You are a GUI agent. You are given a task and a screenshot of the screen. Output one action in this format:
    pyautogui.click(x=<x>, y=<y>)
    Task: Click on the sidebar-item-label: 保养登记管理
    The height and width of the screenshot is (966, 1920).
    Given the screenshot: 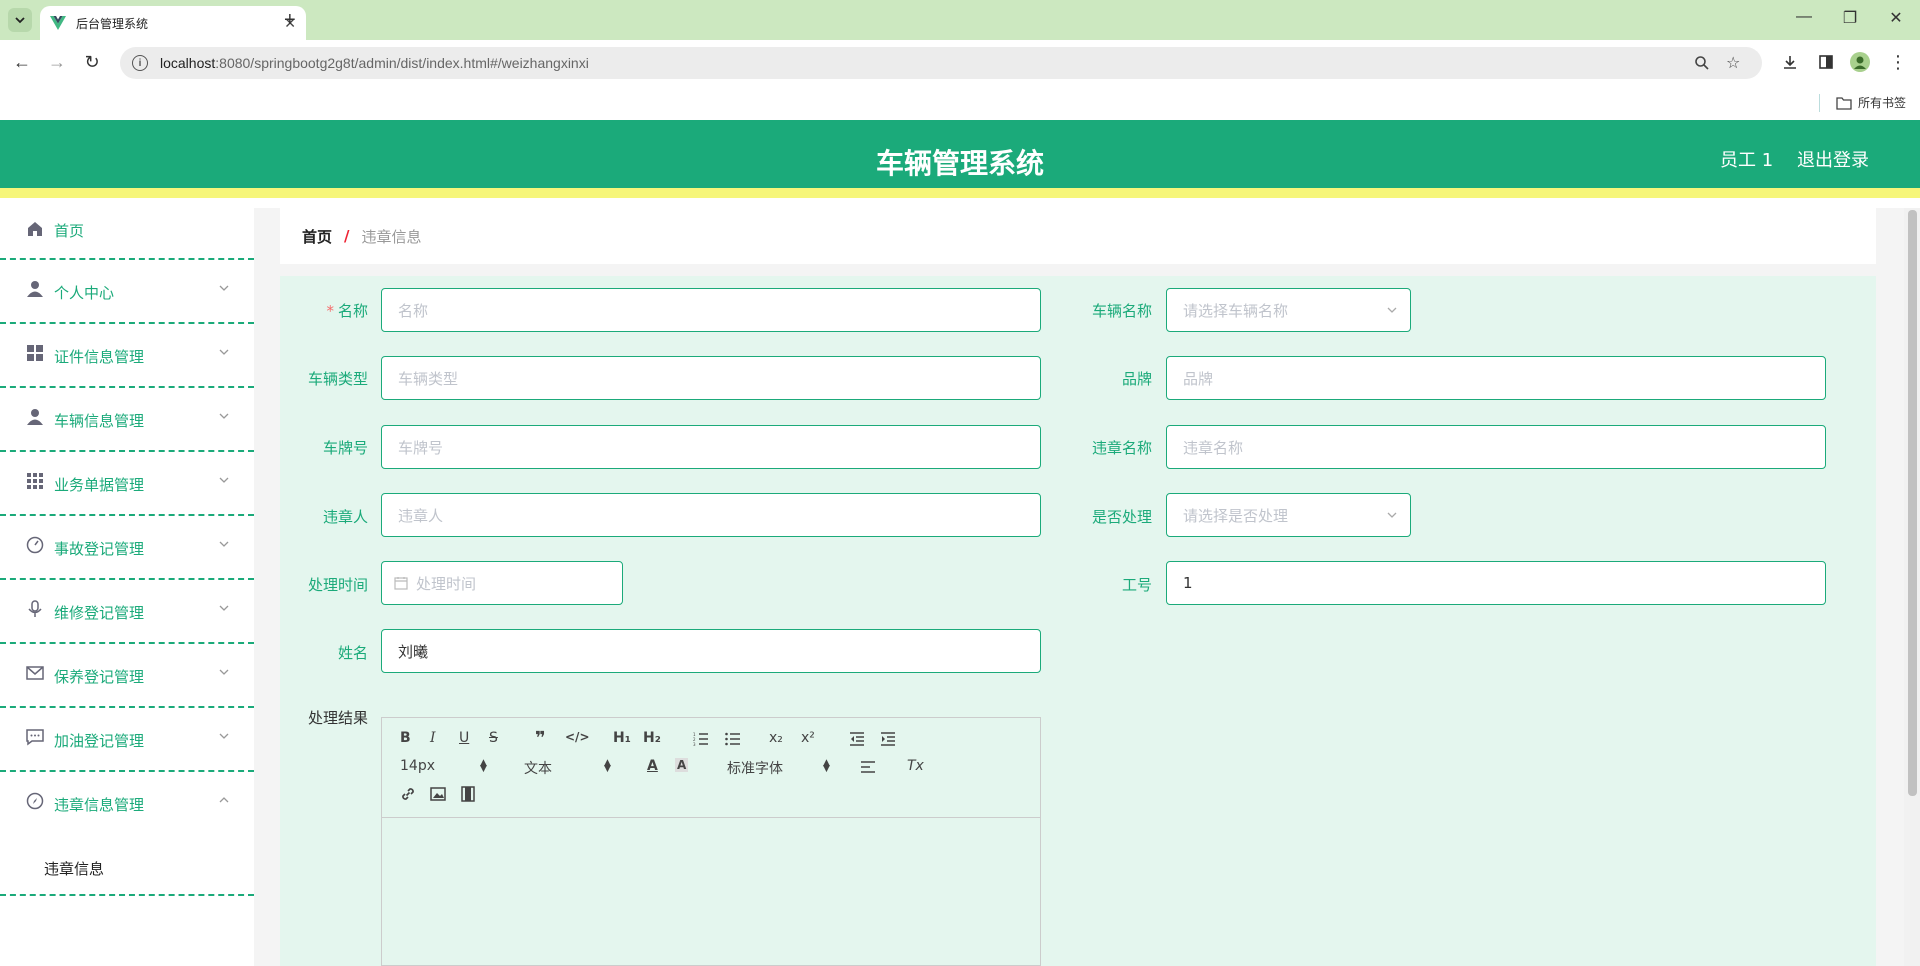 What is the action you would take?
    pyautogui.click(x=99, y=677)
    